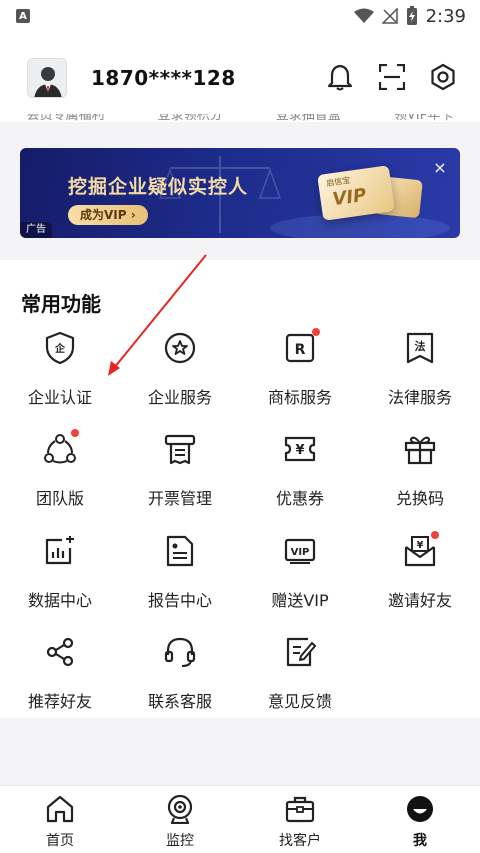 The width and height of the screenshot is (480, 853). I want to click on func-data-center: 数据中心, so click(60, 585).